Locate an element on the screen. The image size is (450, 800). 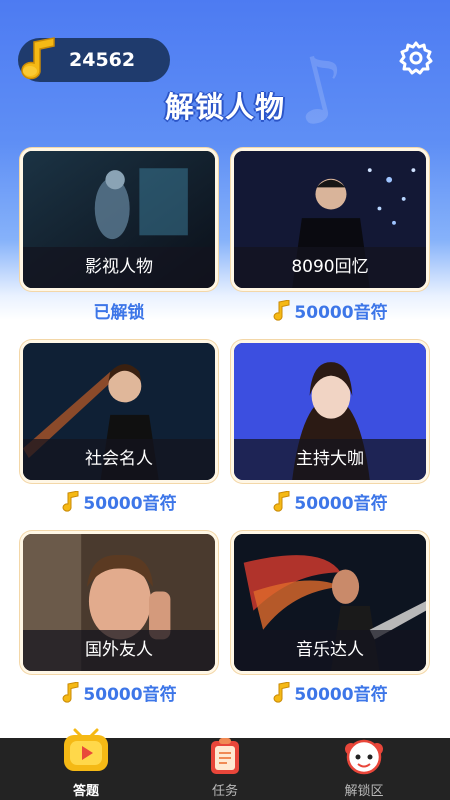
nav-tab-unlock: 解锁区 is located at coordinates (364, 769).